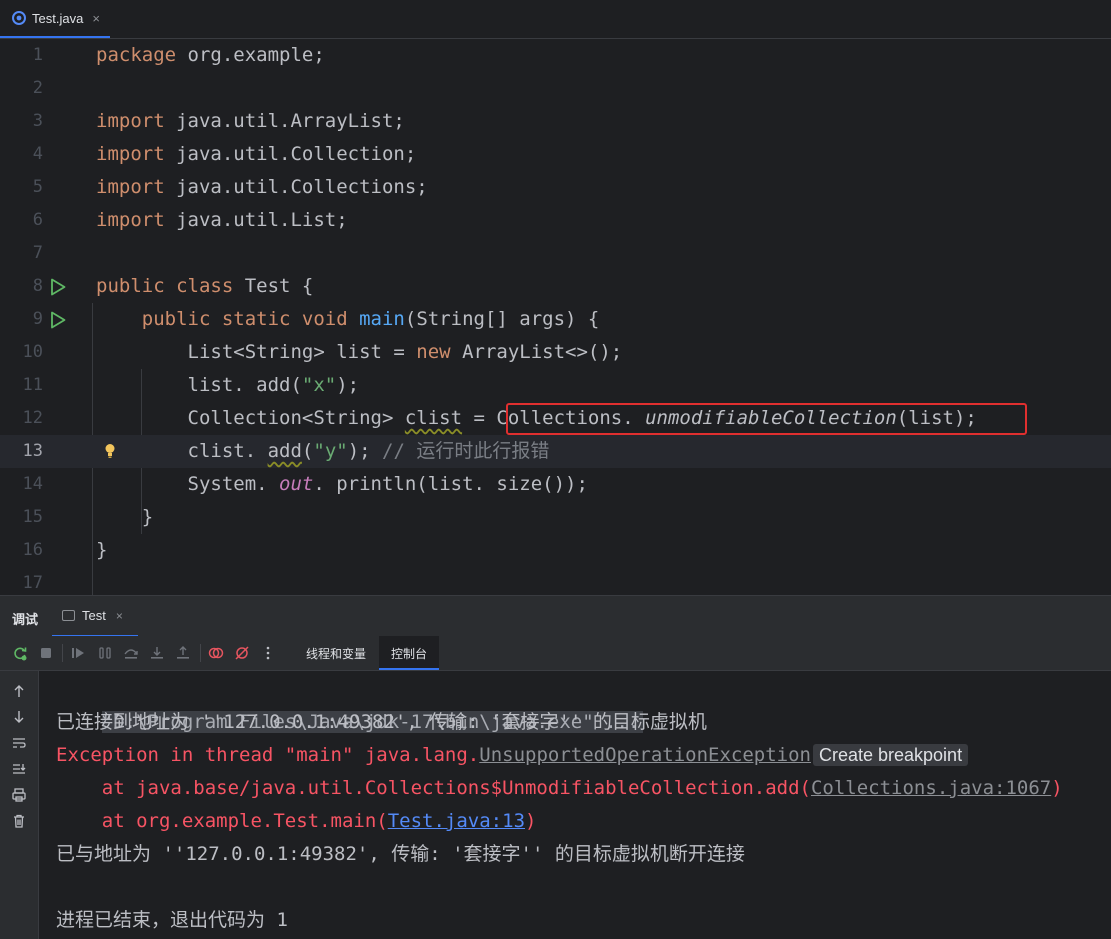  I want to click on code-line: 7, so click(555, 253).